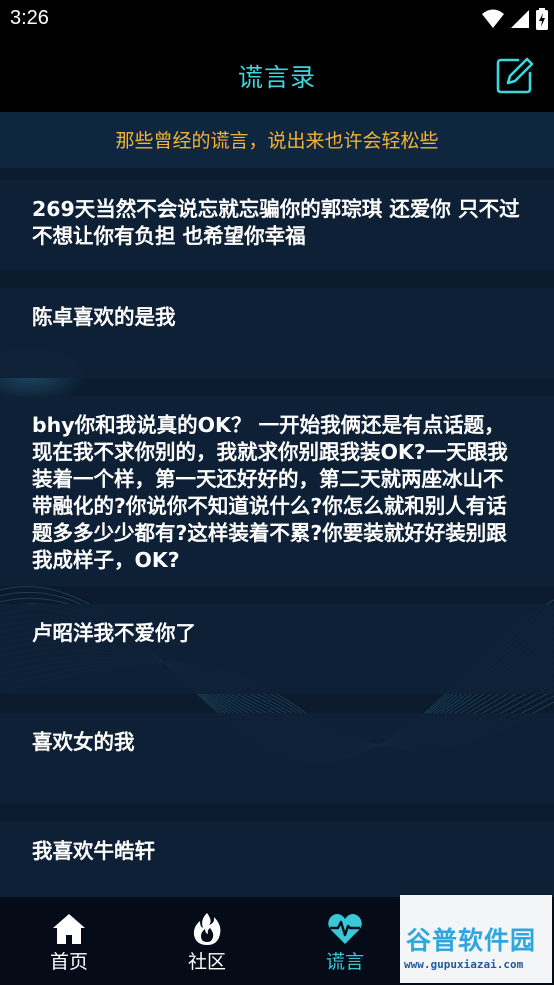 This screenshot has height=985, width=554. What do you see at coordinates (83, 742) in the screenshot?
I see `lie-text: 喜欢女的我` at bounding box center [83, 742].